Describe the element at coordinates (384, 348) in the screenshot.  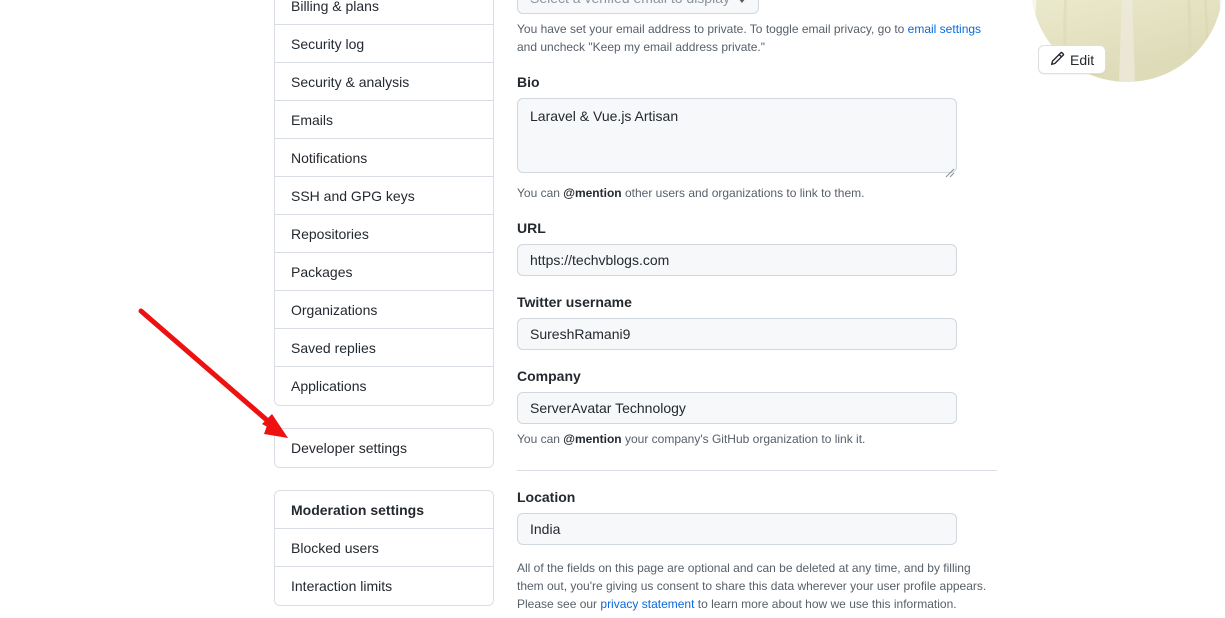
I see `sidebar-item-saved-replies: Saved replies` at that location.